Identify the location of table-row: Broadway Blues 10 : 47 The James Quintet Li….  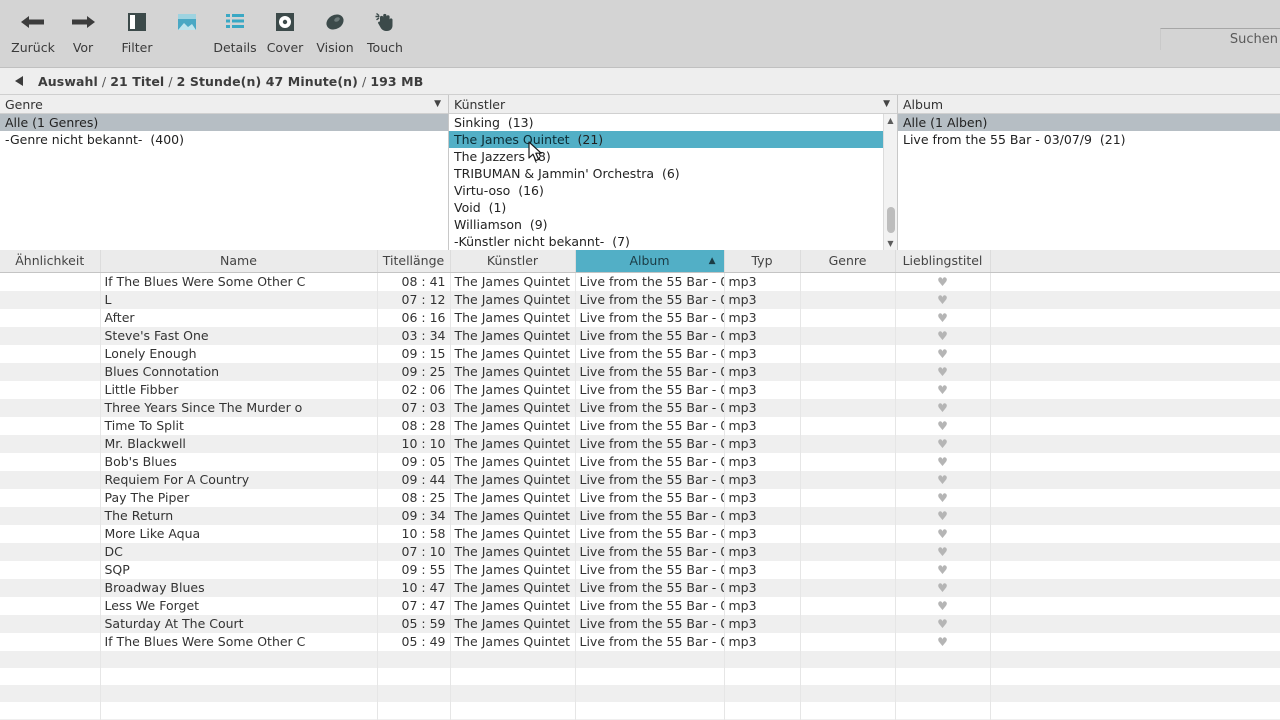
(640, 587).